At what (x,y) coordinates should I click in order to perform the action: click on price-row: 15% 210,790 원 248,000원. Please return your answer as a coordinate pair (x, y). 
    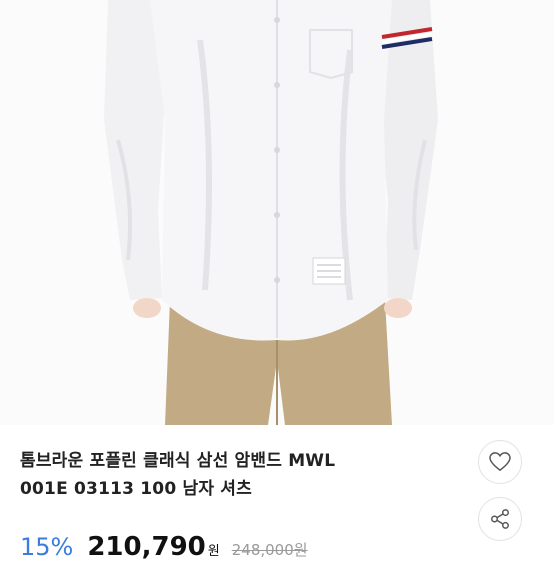
    Looking at the image, I should click on (164, 547).